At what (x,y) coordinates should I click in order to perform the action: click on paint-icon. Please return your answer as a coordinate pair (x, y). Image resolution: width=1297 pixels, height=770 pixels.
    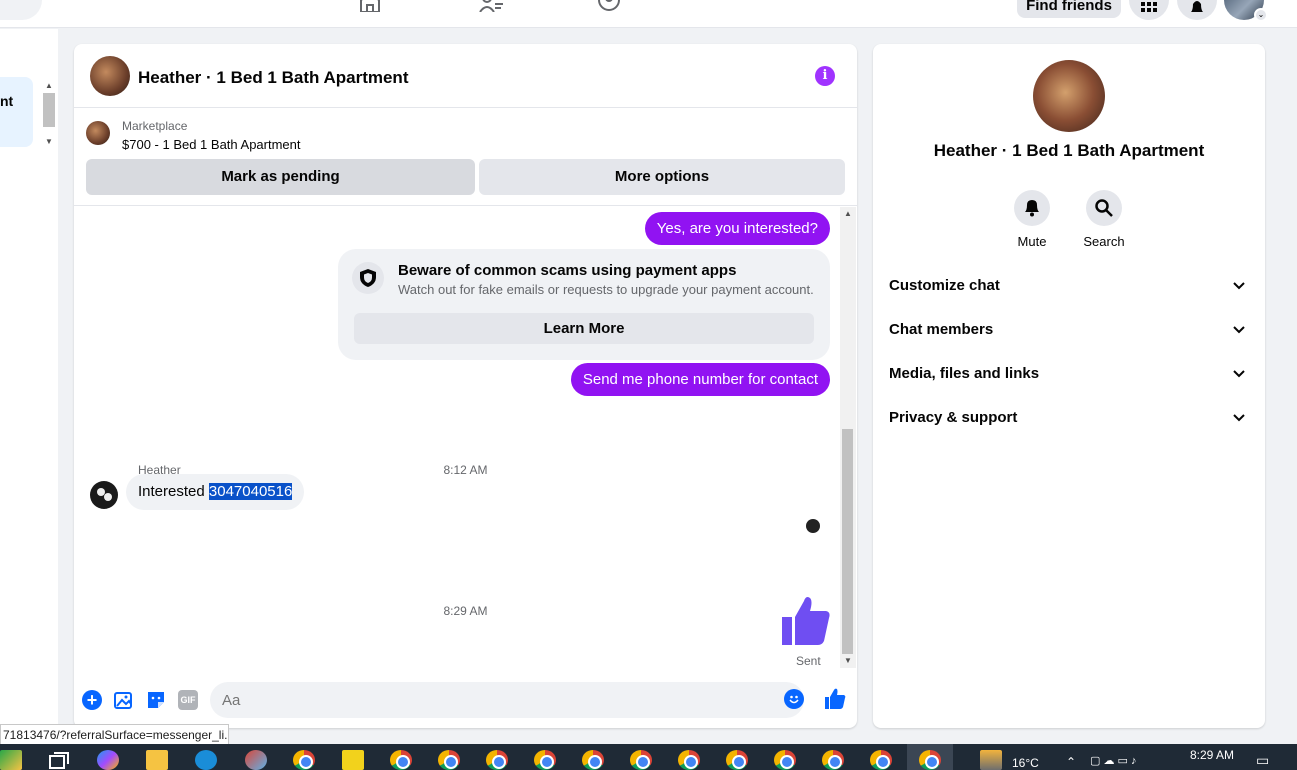
    Looking at the image, I should click on (256, 760).